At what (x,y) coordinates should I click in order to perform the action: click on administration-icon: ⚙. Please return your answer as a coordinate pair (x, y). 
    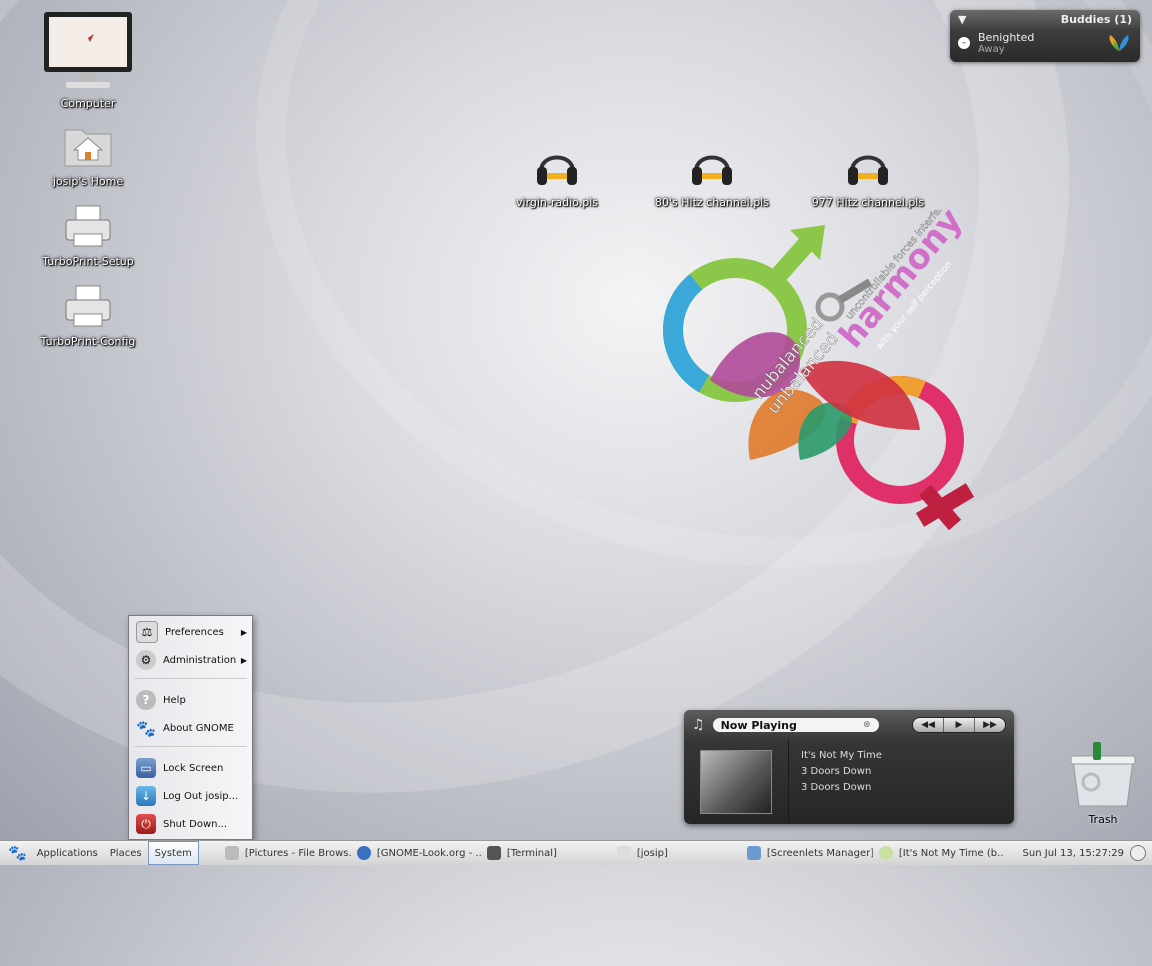
    Looking at the image, I should click on (146, 660).